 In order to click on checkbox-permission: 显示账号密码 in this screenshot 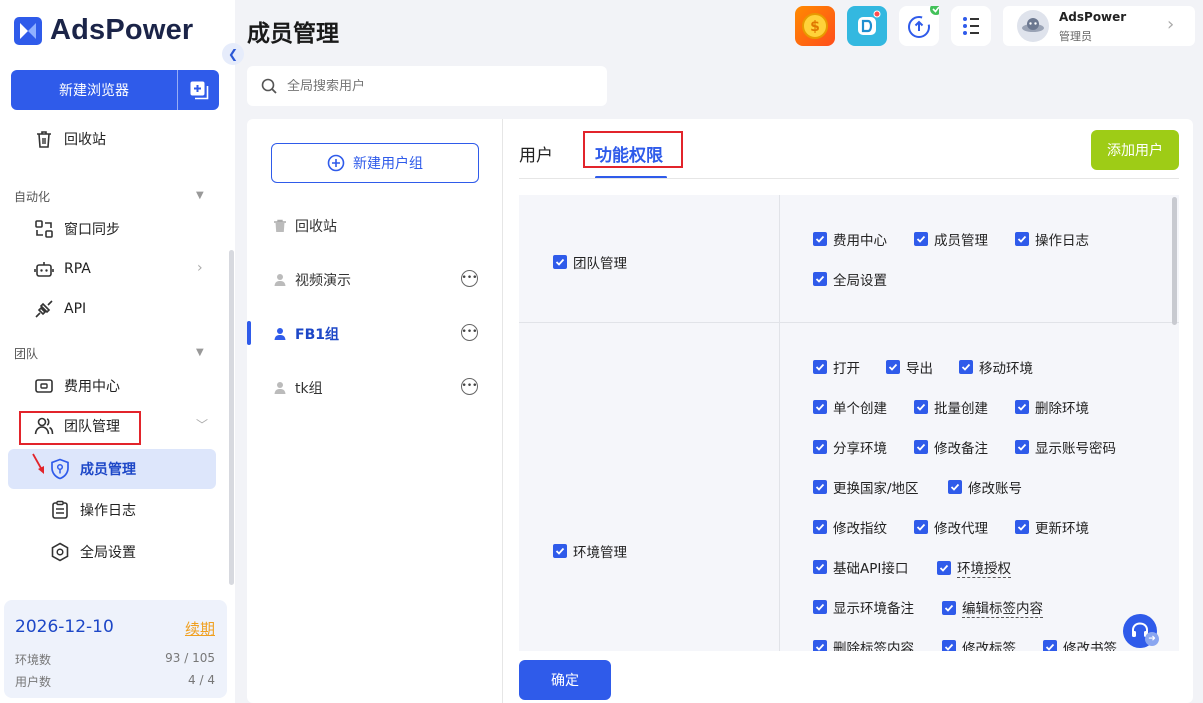, I will do `click(1065, 447)`.